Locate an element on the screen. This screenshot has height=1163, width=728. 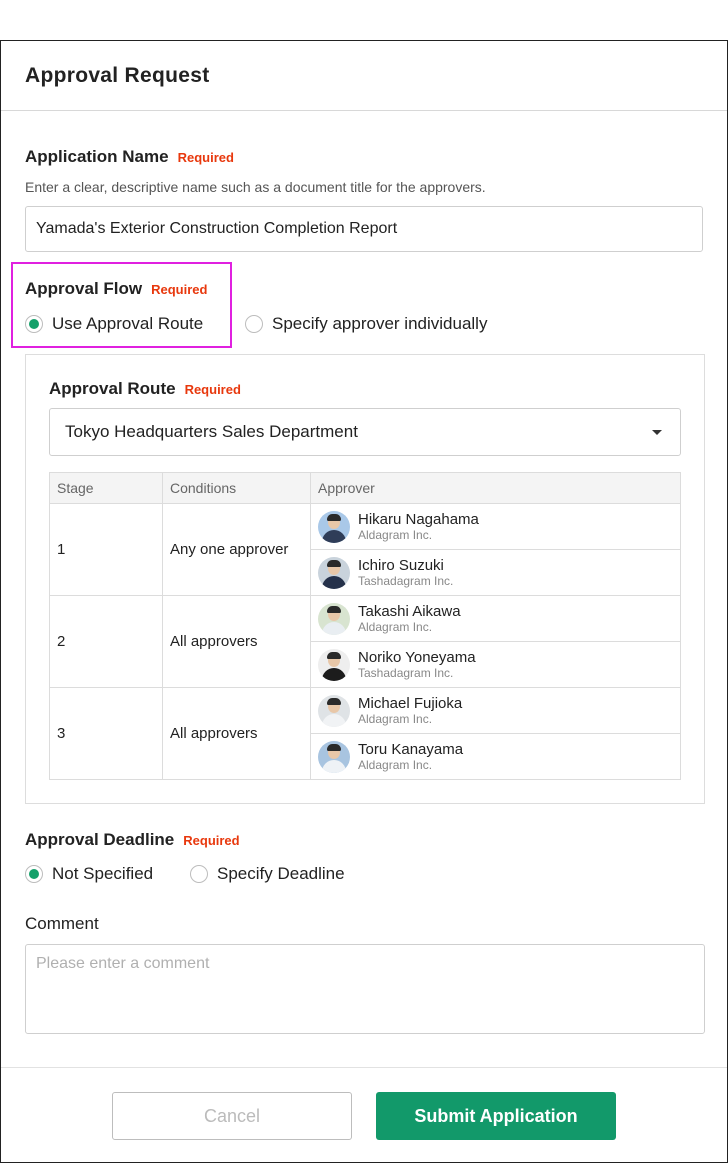
approver-item: Ichiro Suzuki Tashadagram Inc. is located at coordinates (495, 572).